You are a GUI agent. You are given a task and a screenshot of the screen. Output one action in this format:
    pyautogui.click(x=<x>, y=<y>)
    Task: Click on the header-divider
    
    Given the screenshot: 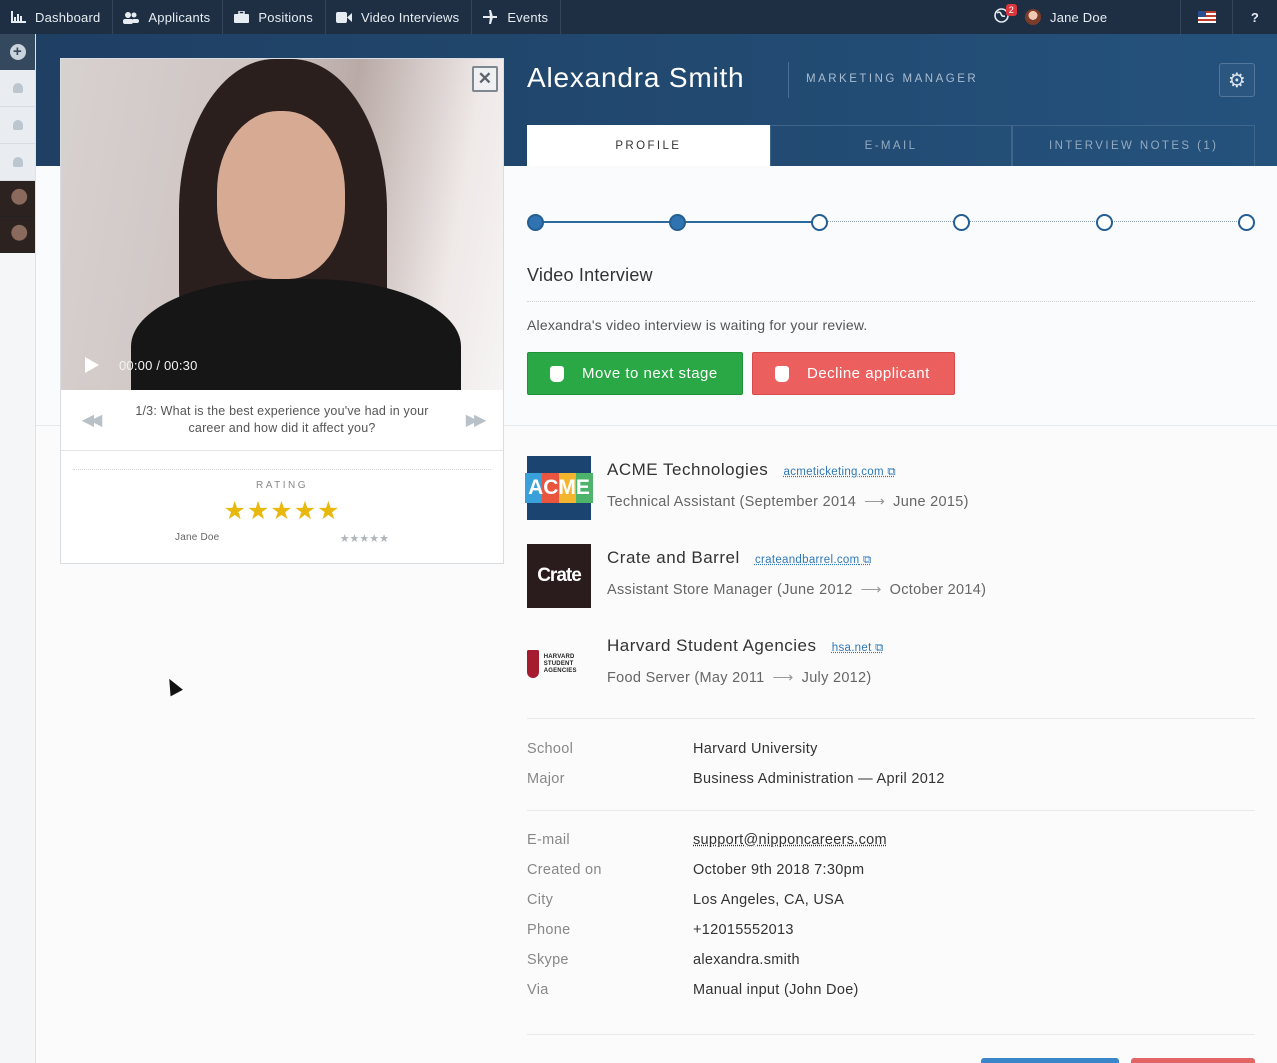 What is the action you would take?
    pyautogui.click(x=788, y=80)
    